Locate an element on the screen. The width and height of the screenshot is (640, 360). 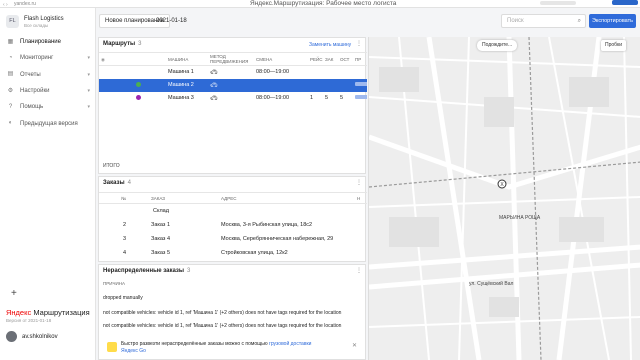
column-header: МЕТОД ПЕРЕДВИЖЕНИЯ is located at coordinates (231, 59).